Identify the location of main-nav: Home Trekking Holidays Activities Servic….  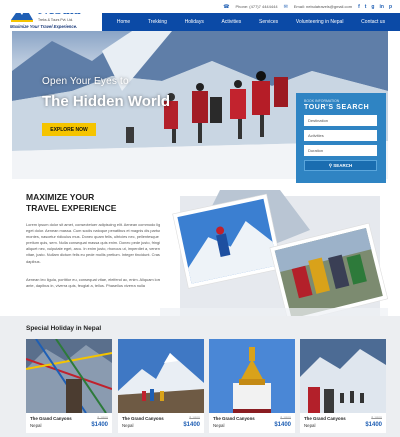
(251, 22).